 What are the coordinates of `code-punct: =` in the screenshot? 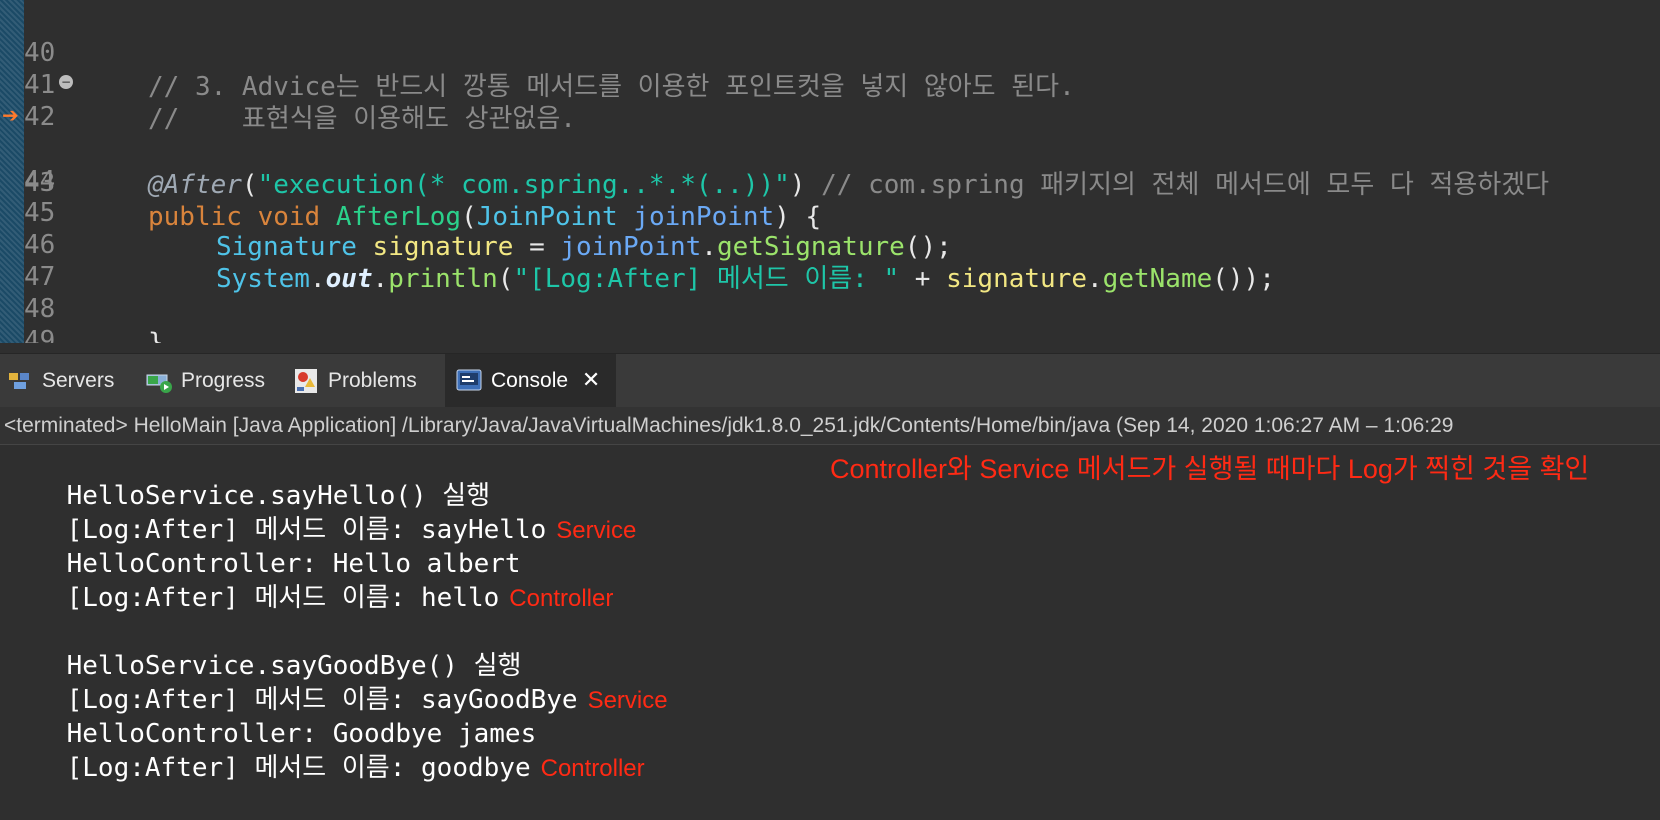 It's located at (537, 247).